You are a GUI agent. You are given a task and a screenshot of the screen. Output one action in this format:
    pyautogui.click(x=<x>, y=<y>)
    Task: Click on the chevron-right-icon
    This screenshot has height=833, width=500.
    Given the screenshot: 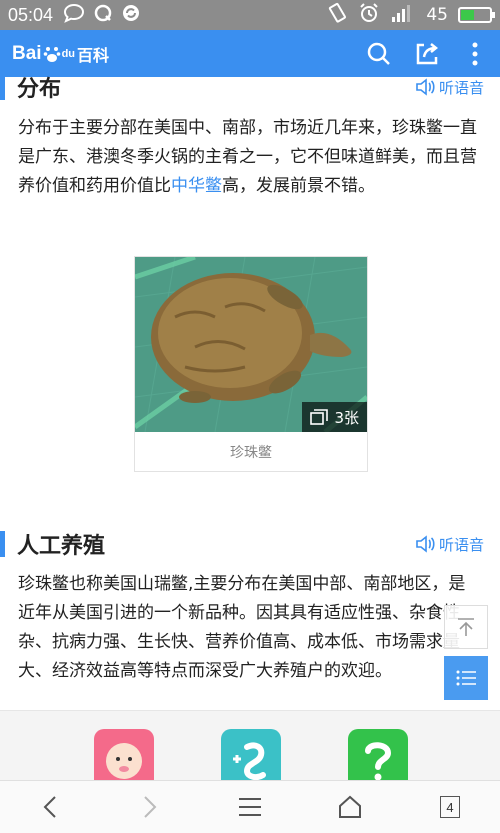 What is the action you would take?
    pyautogui.click(x=150, y=807)
    